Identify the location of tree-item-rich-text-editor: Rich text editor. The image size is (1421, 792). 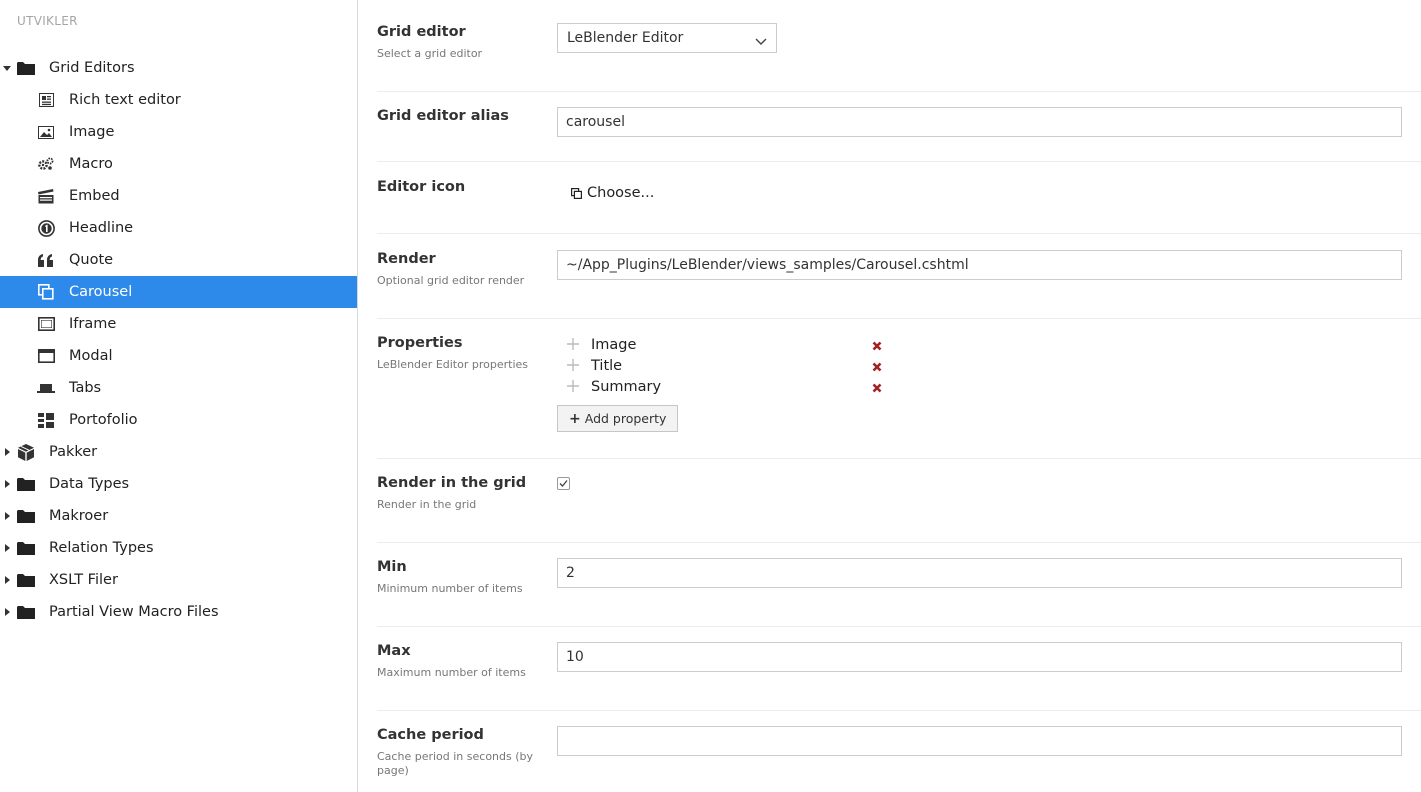
(178, 100).